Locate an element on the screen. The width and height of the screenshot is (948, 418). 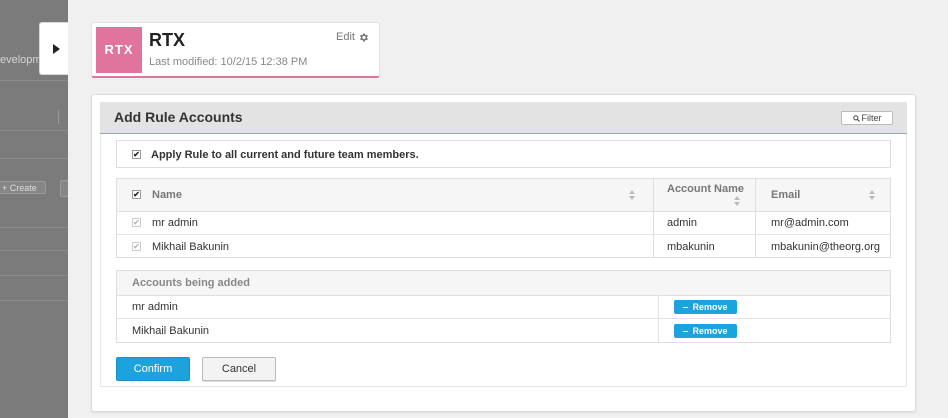
added-account-name: mr admin is located at coordinates (155, 307).